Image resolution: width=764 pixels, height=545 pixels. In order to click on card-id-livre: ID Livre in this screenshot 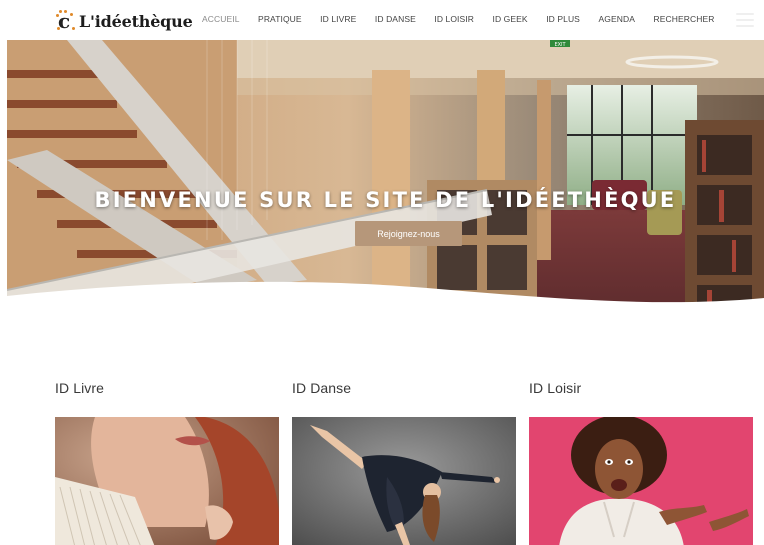, I will do `click(167, 462)`.